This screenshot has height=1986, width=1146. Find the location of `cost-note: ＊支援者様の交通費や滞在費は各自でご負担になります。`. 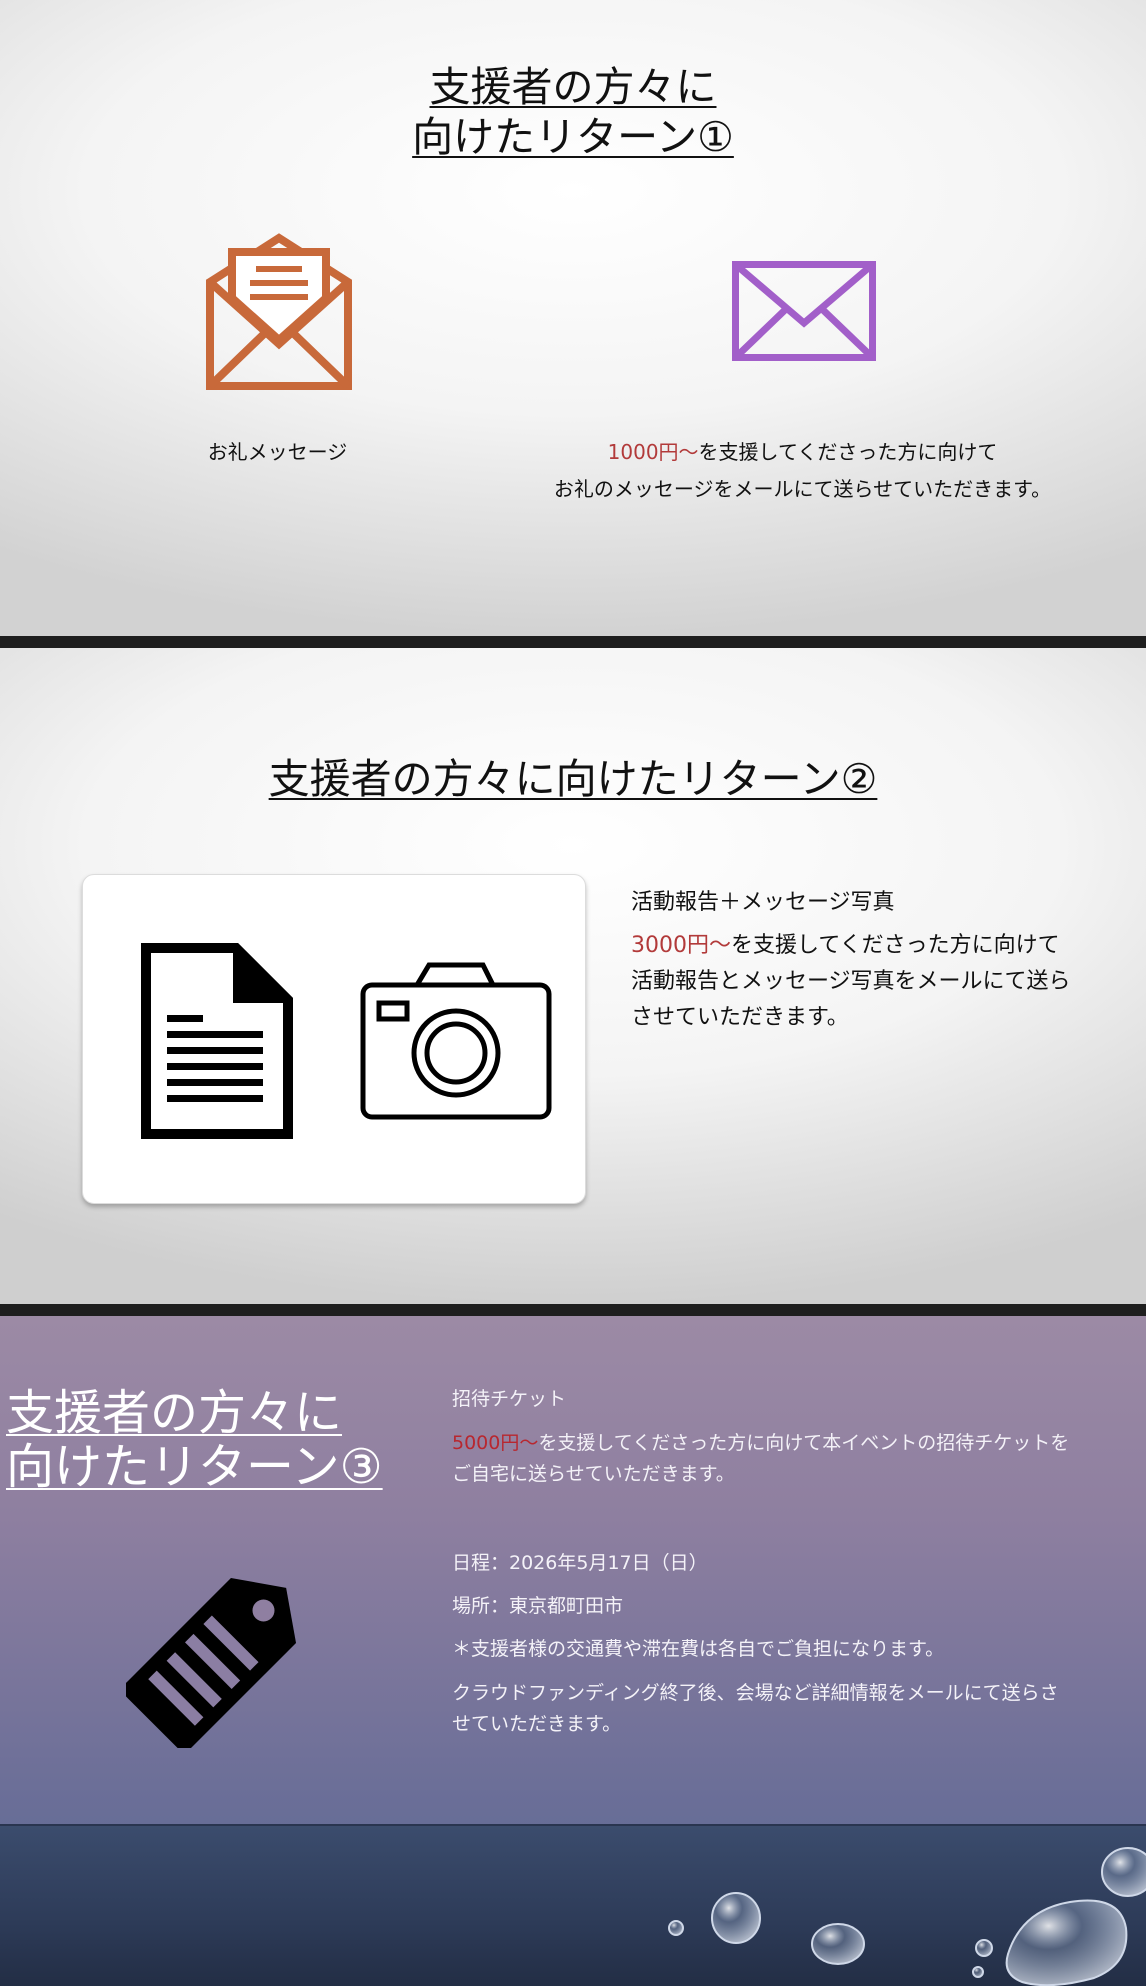

cost-note: ＊支援者様の交通費や滞在費は各自でご負担になります。 is located at coordinates (698, 1649).